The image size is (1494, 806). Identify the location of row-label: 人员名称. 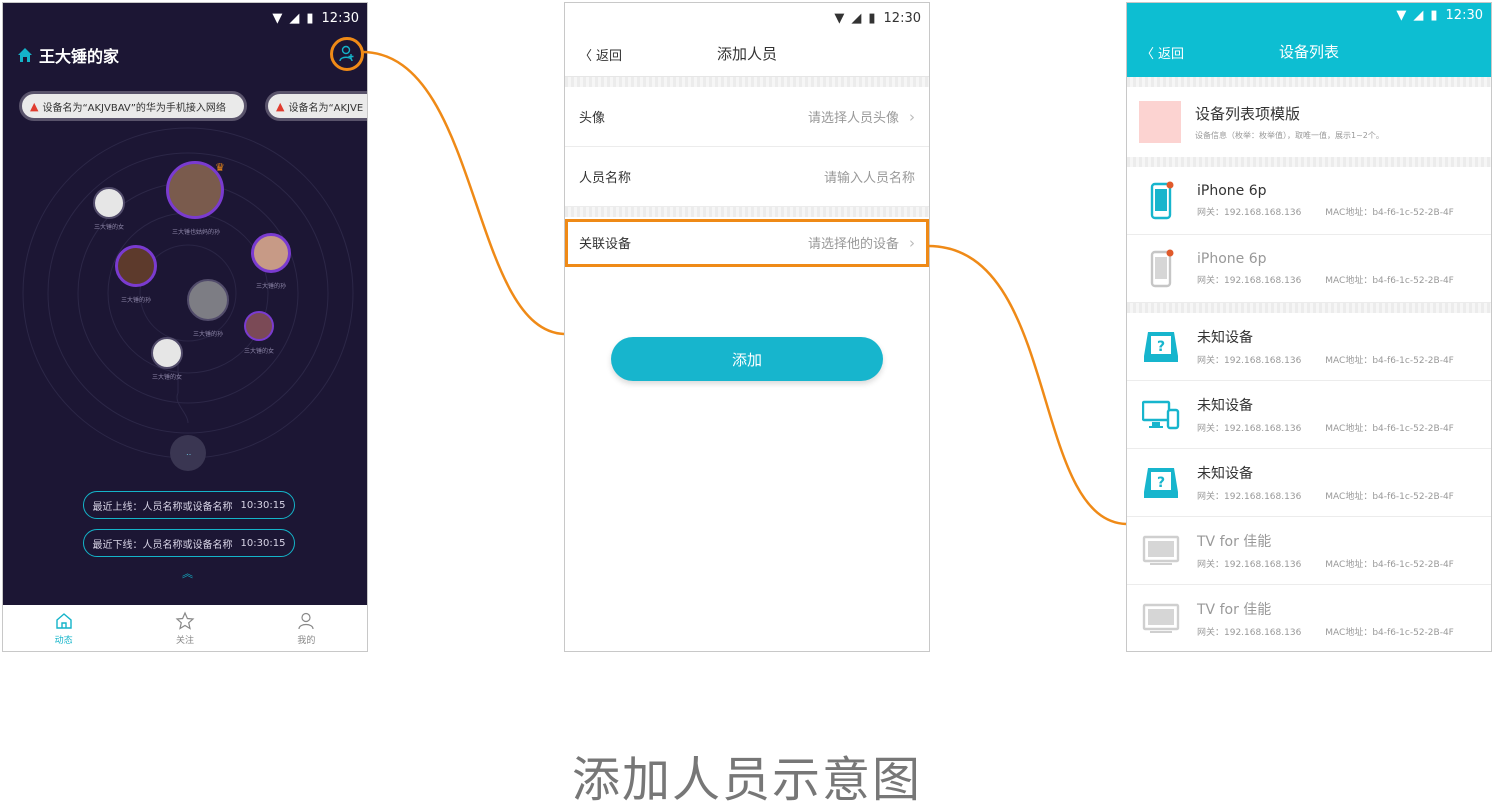
(605, 178).